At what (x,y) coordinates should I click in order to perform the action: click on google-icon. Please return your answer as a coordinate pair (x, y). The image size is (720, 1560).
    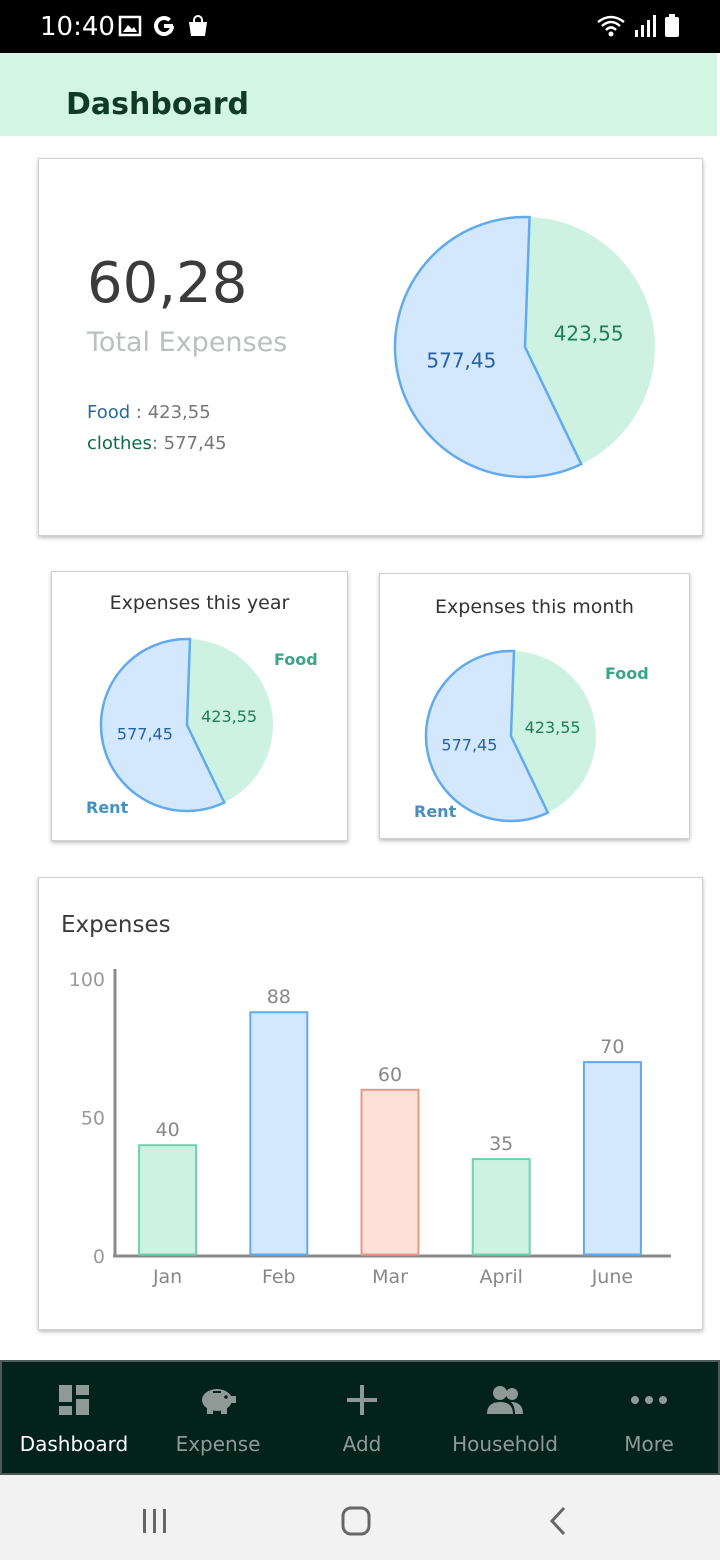
    Looking at the image, I should click on (164, 26).